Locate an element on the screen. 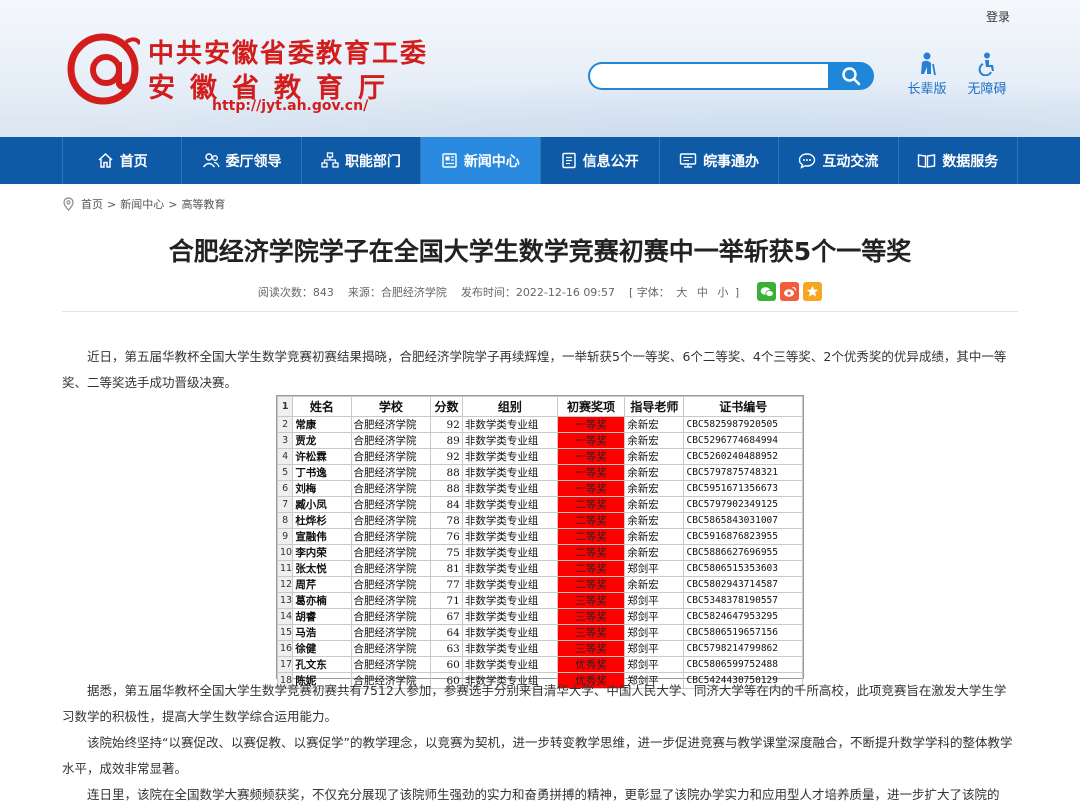 Image resolution: width=1080 pixels, height=809 pixels. star-icon is located at coordinates (812, 291).